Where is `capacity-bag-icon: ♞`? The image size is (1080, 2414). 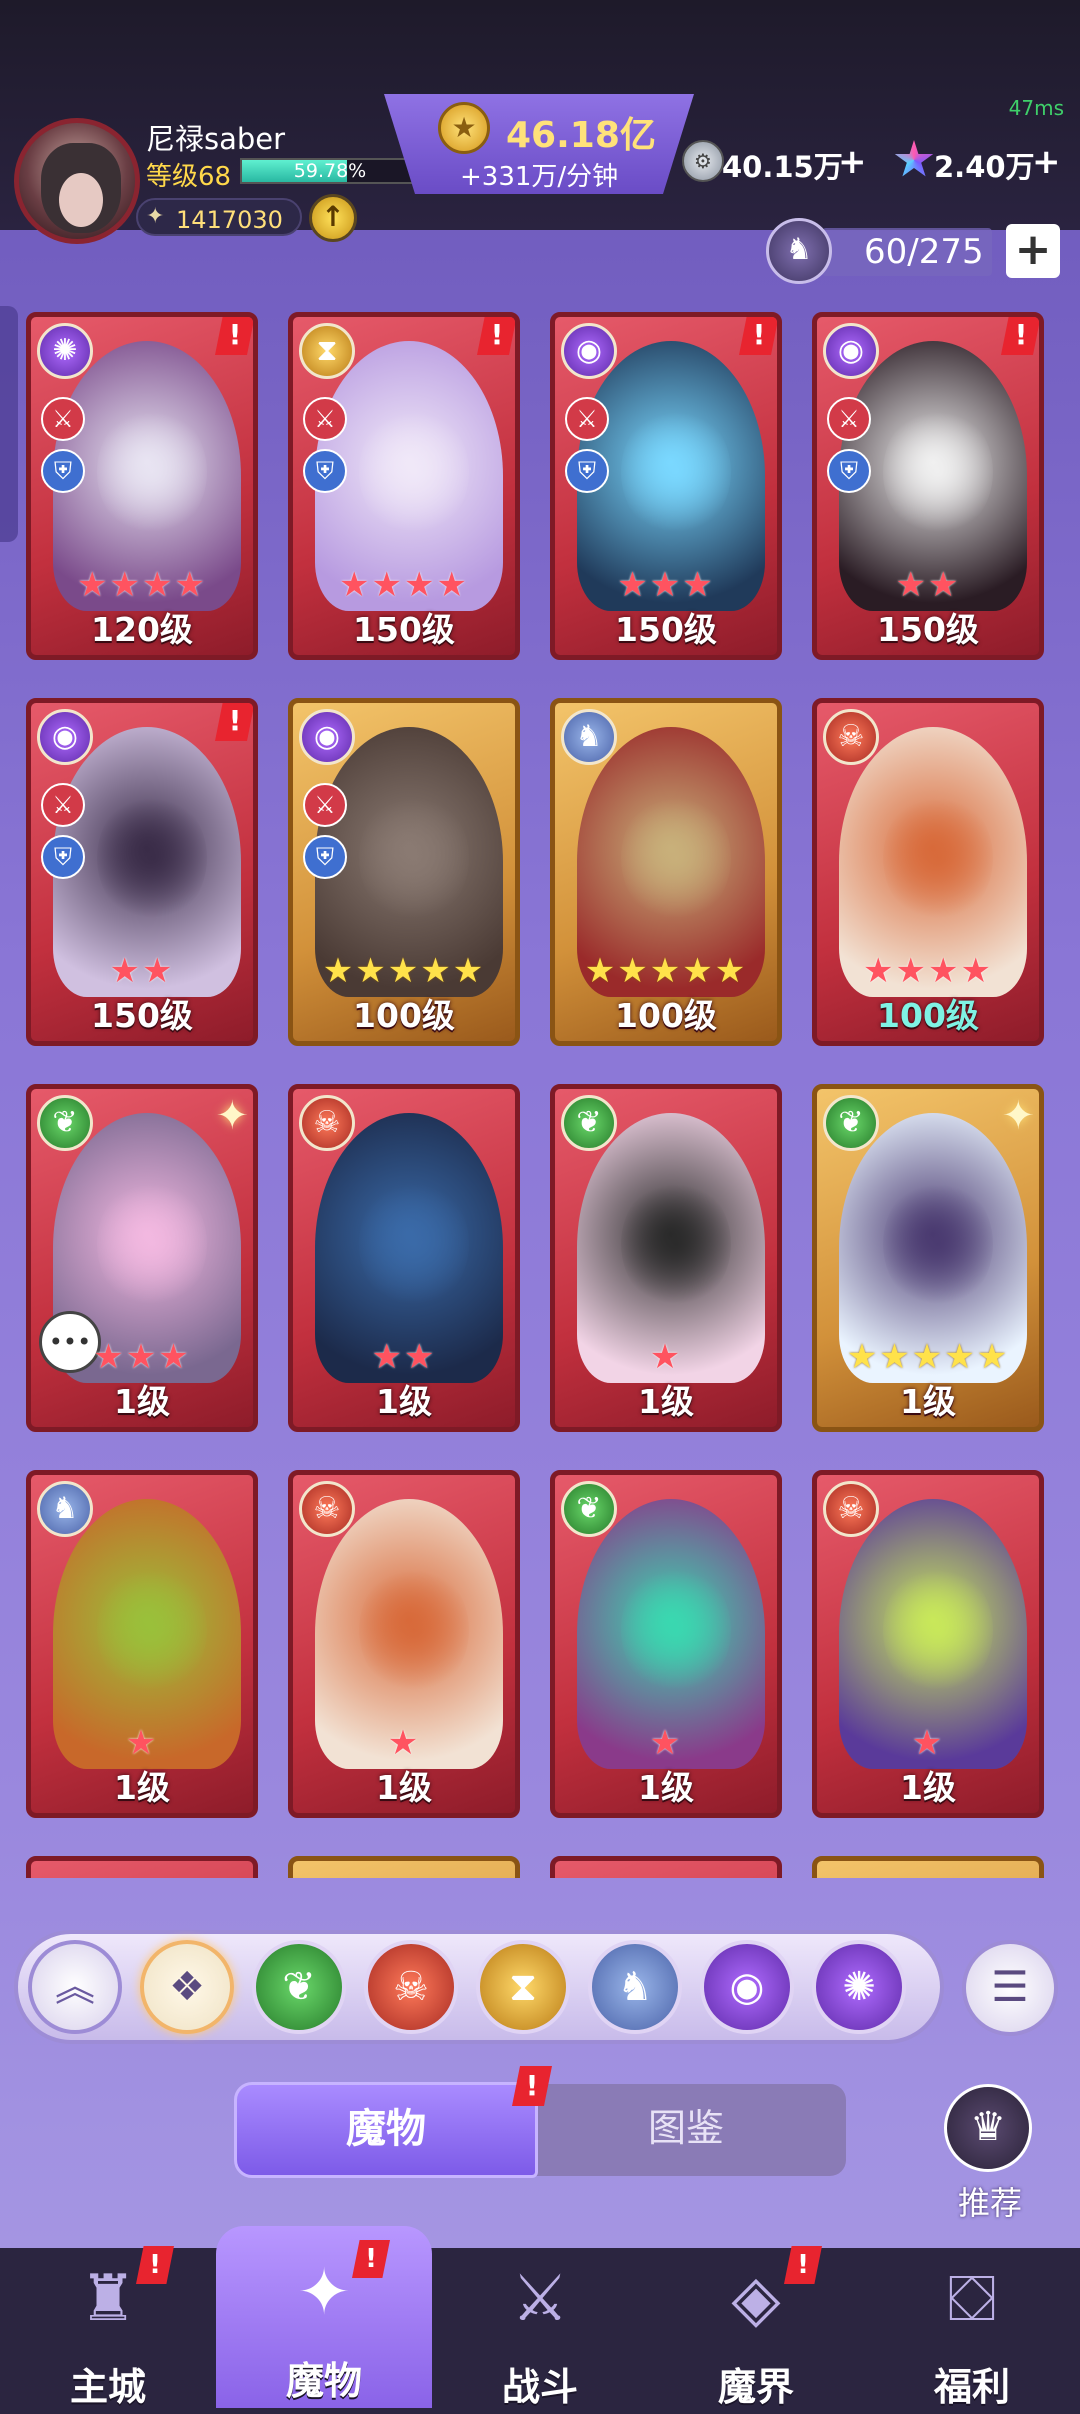 capacity-bag-icon: ♞ is located at coordinates (799, 251).